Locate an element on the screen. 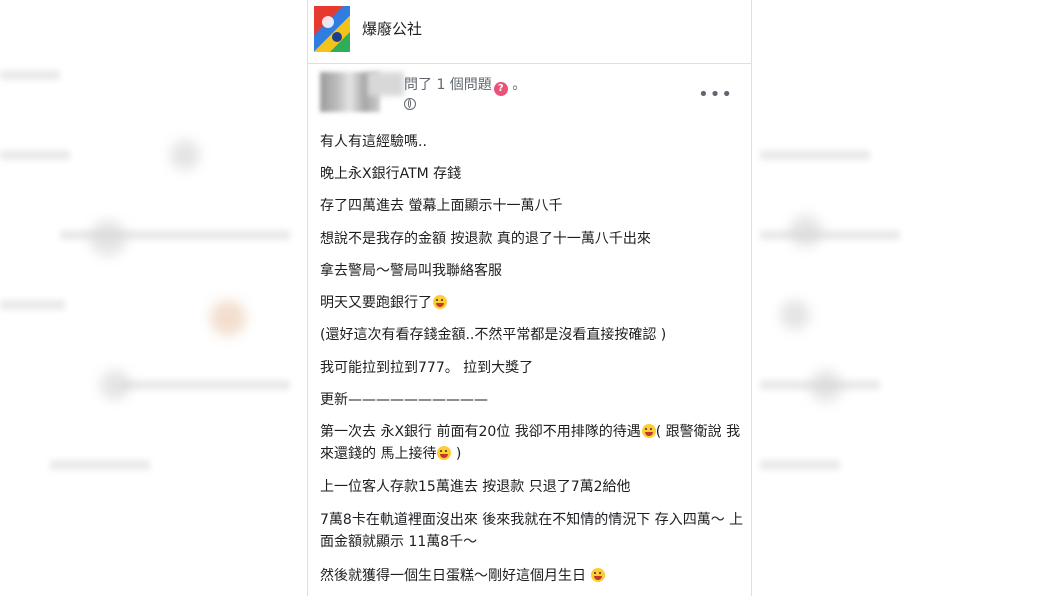 The width and height of the screenshot is (1060, 596). post-line-text: 第一次去 永X銀行 前面有20位 我卻不用排隊的待遇 is located at coordinates (480, 432).